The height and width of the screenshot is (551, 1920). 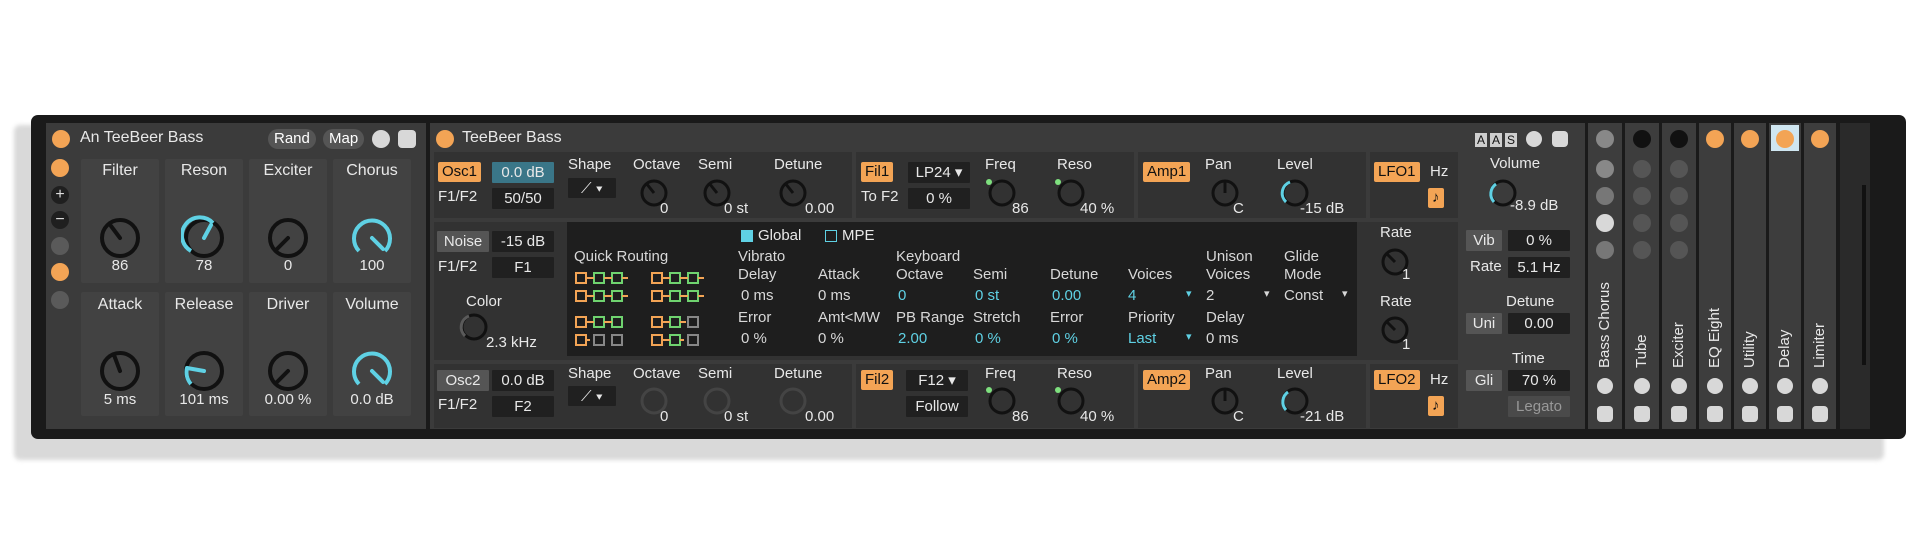 I want to click on vib-rate: 5.1 Hz, so click(x=1539, y=267).